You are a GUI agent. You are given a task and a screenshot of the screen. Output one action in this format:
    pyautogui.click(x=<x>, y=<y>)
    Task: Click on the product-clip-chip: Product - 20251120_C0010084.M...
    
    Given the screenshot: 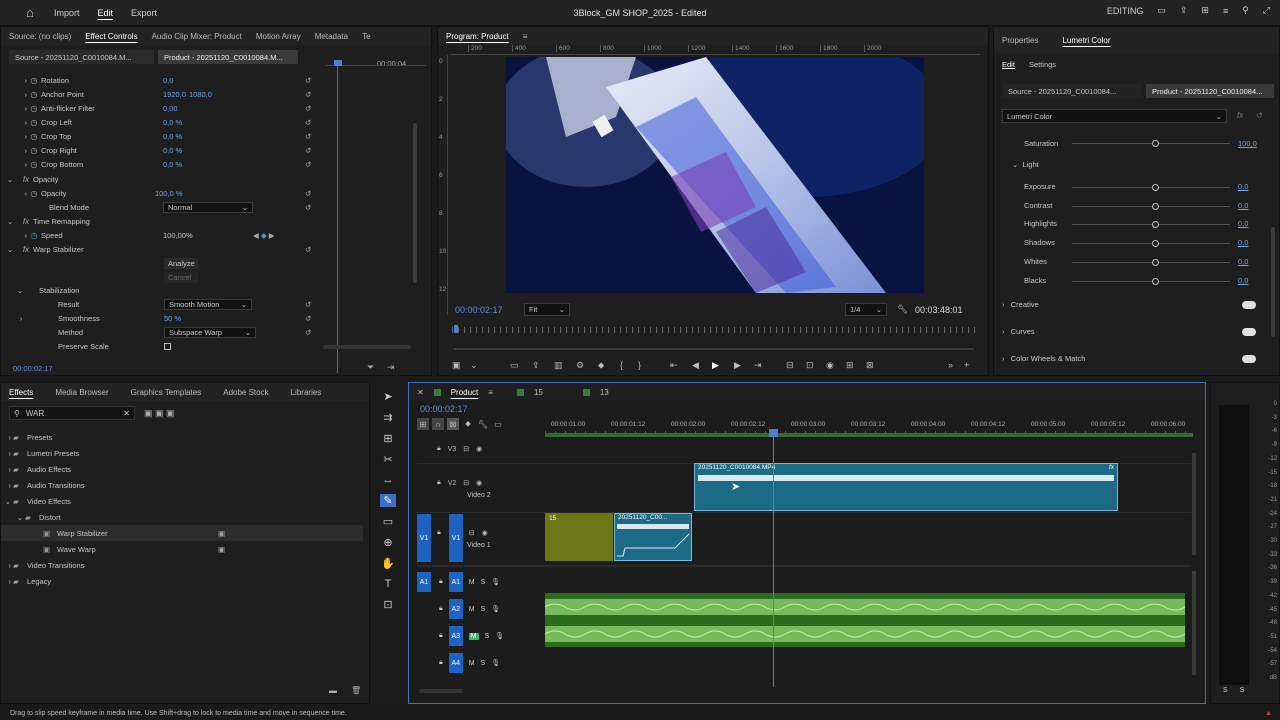 What is the action you would take?
    pyautogui.click(x=228, y=57)
    